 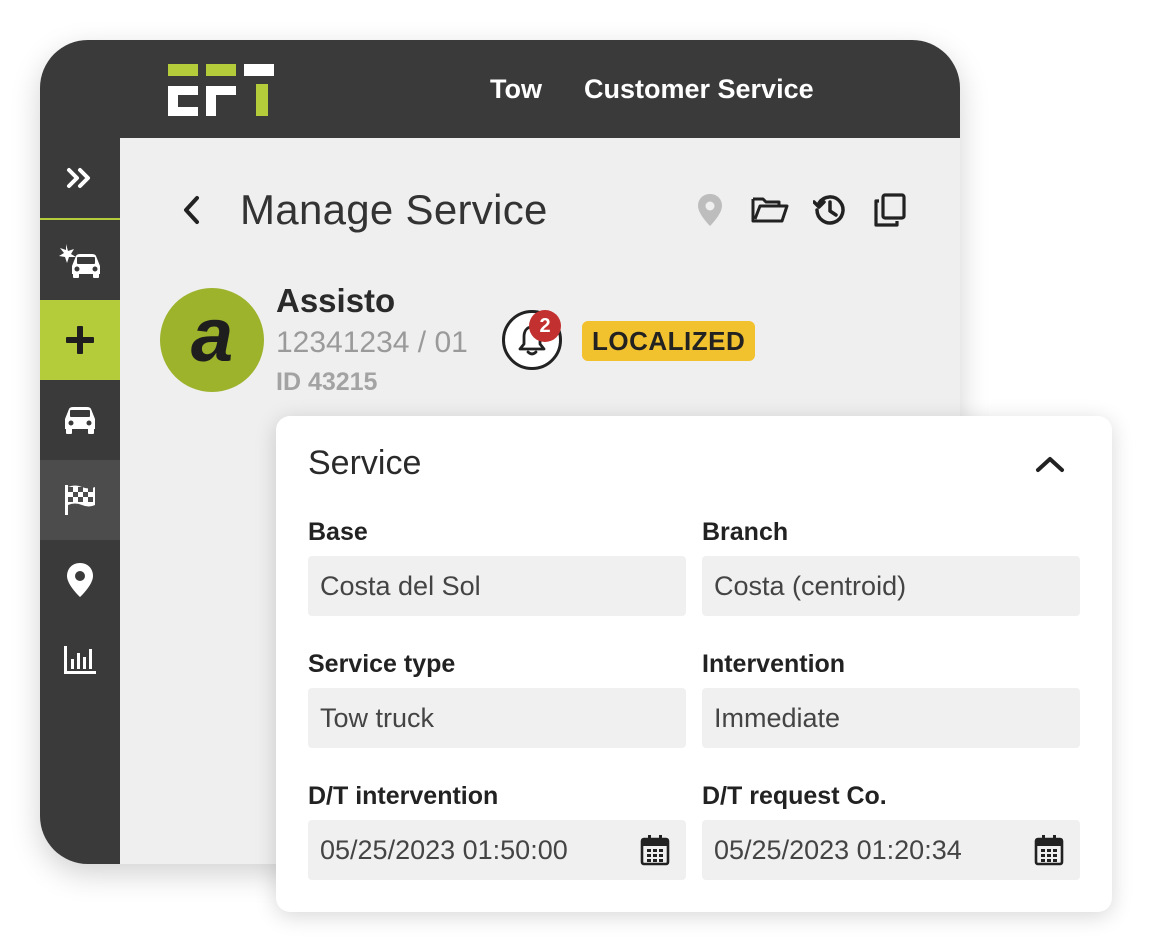 I want to click on dt-request-value: 05/25/2023 01:20:34, so click(x=838, y=849).